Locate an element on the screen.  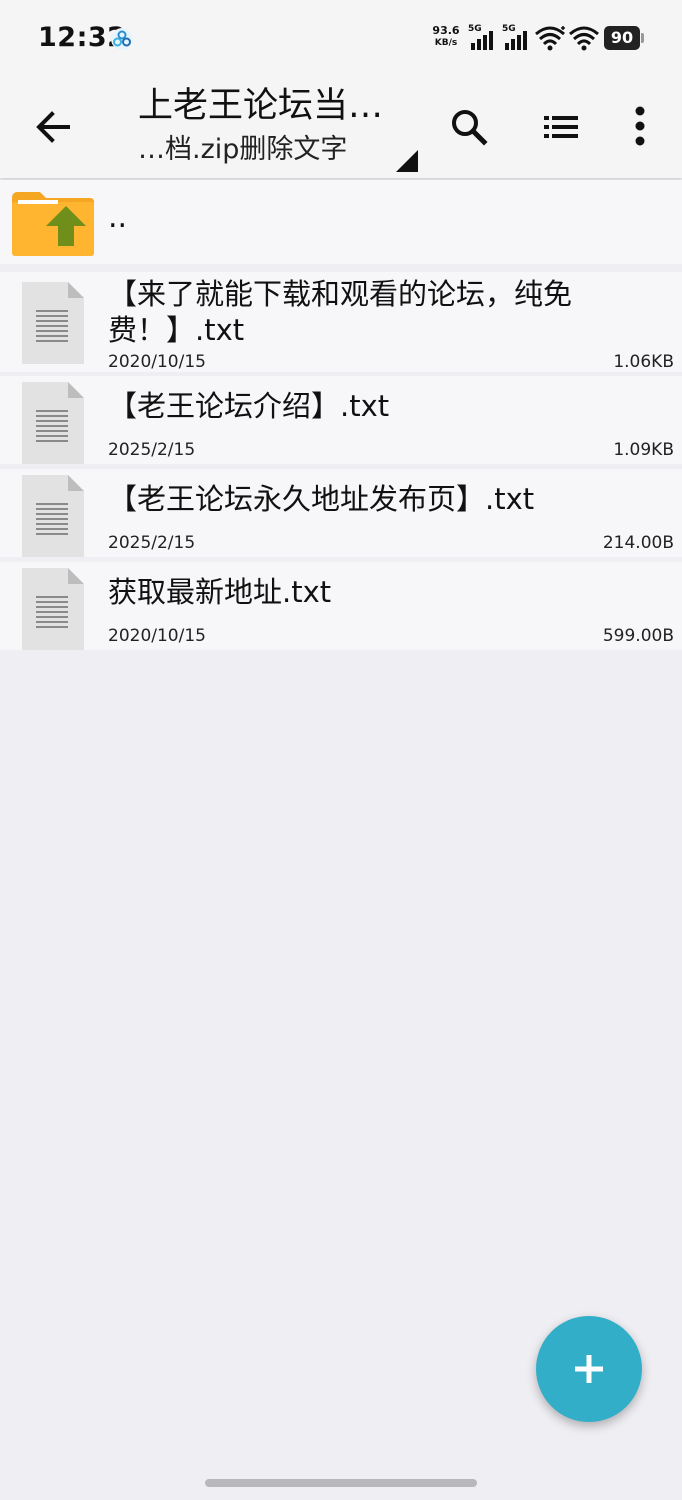
dropdown-corner-icon is located at coordinates (407, 161).